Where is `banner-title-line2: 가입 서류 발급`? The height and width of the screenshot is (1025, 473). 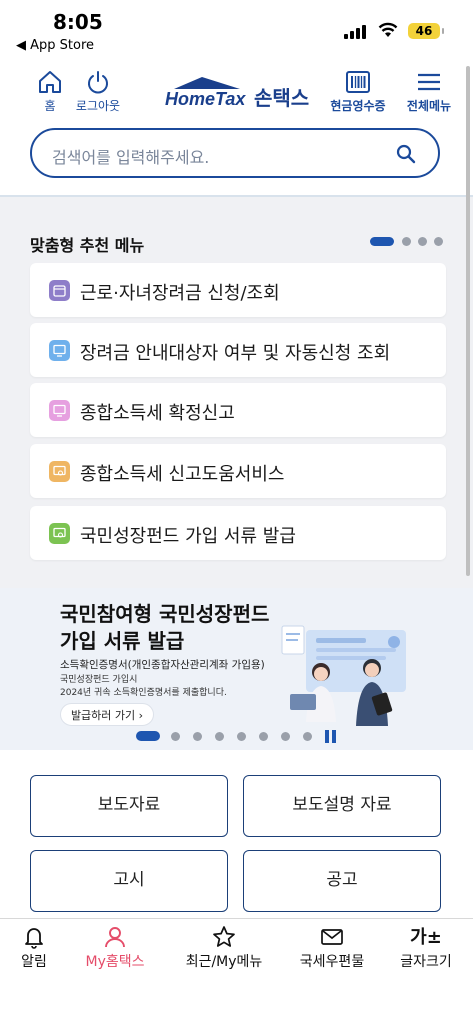 banner-title-line2: 가입 서류 발급 is located at coordinates (122, 641).